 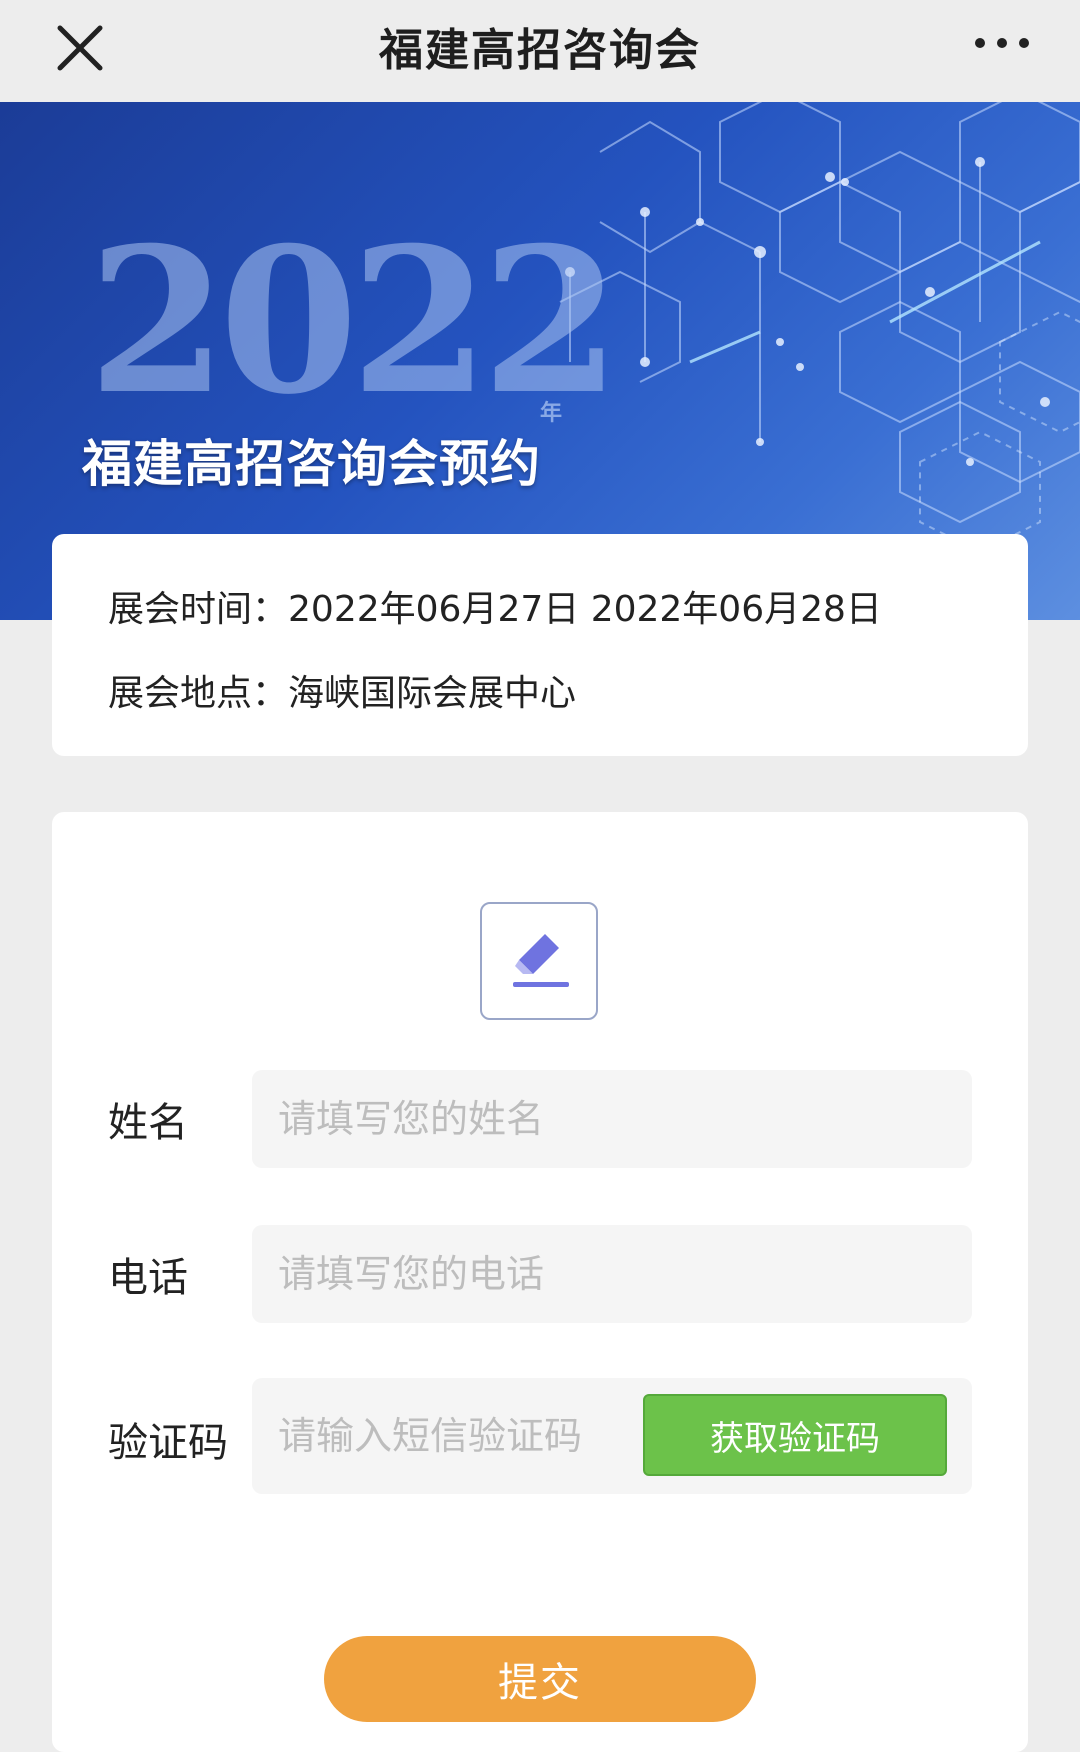 I want to click on top-nav-bar: 福建高招咨询会, so click(x=540, y=51).